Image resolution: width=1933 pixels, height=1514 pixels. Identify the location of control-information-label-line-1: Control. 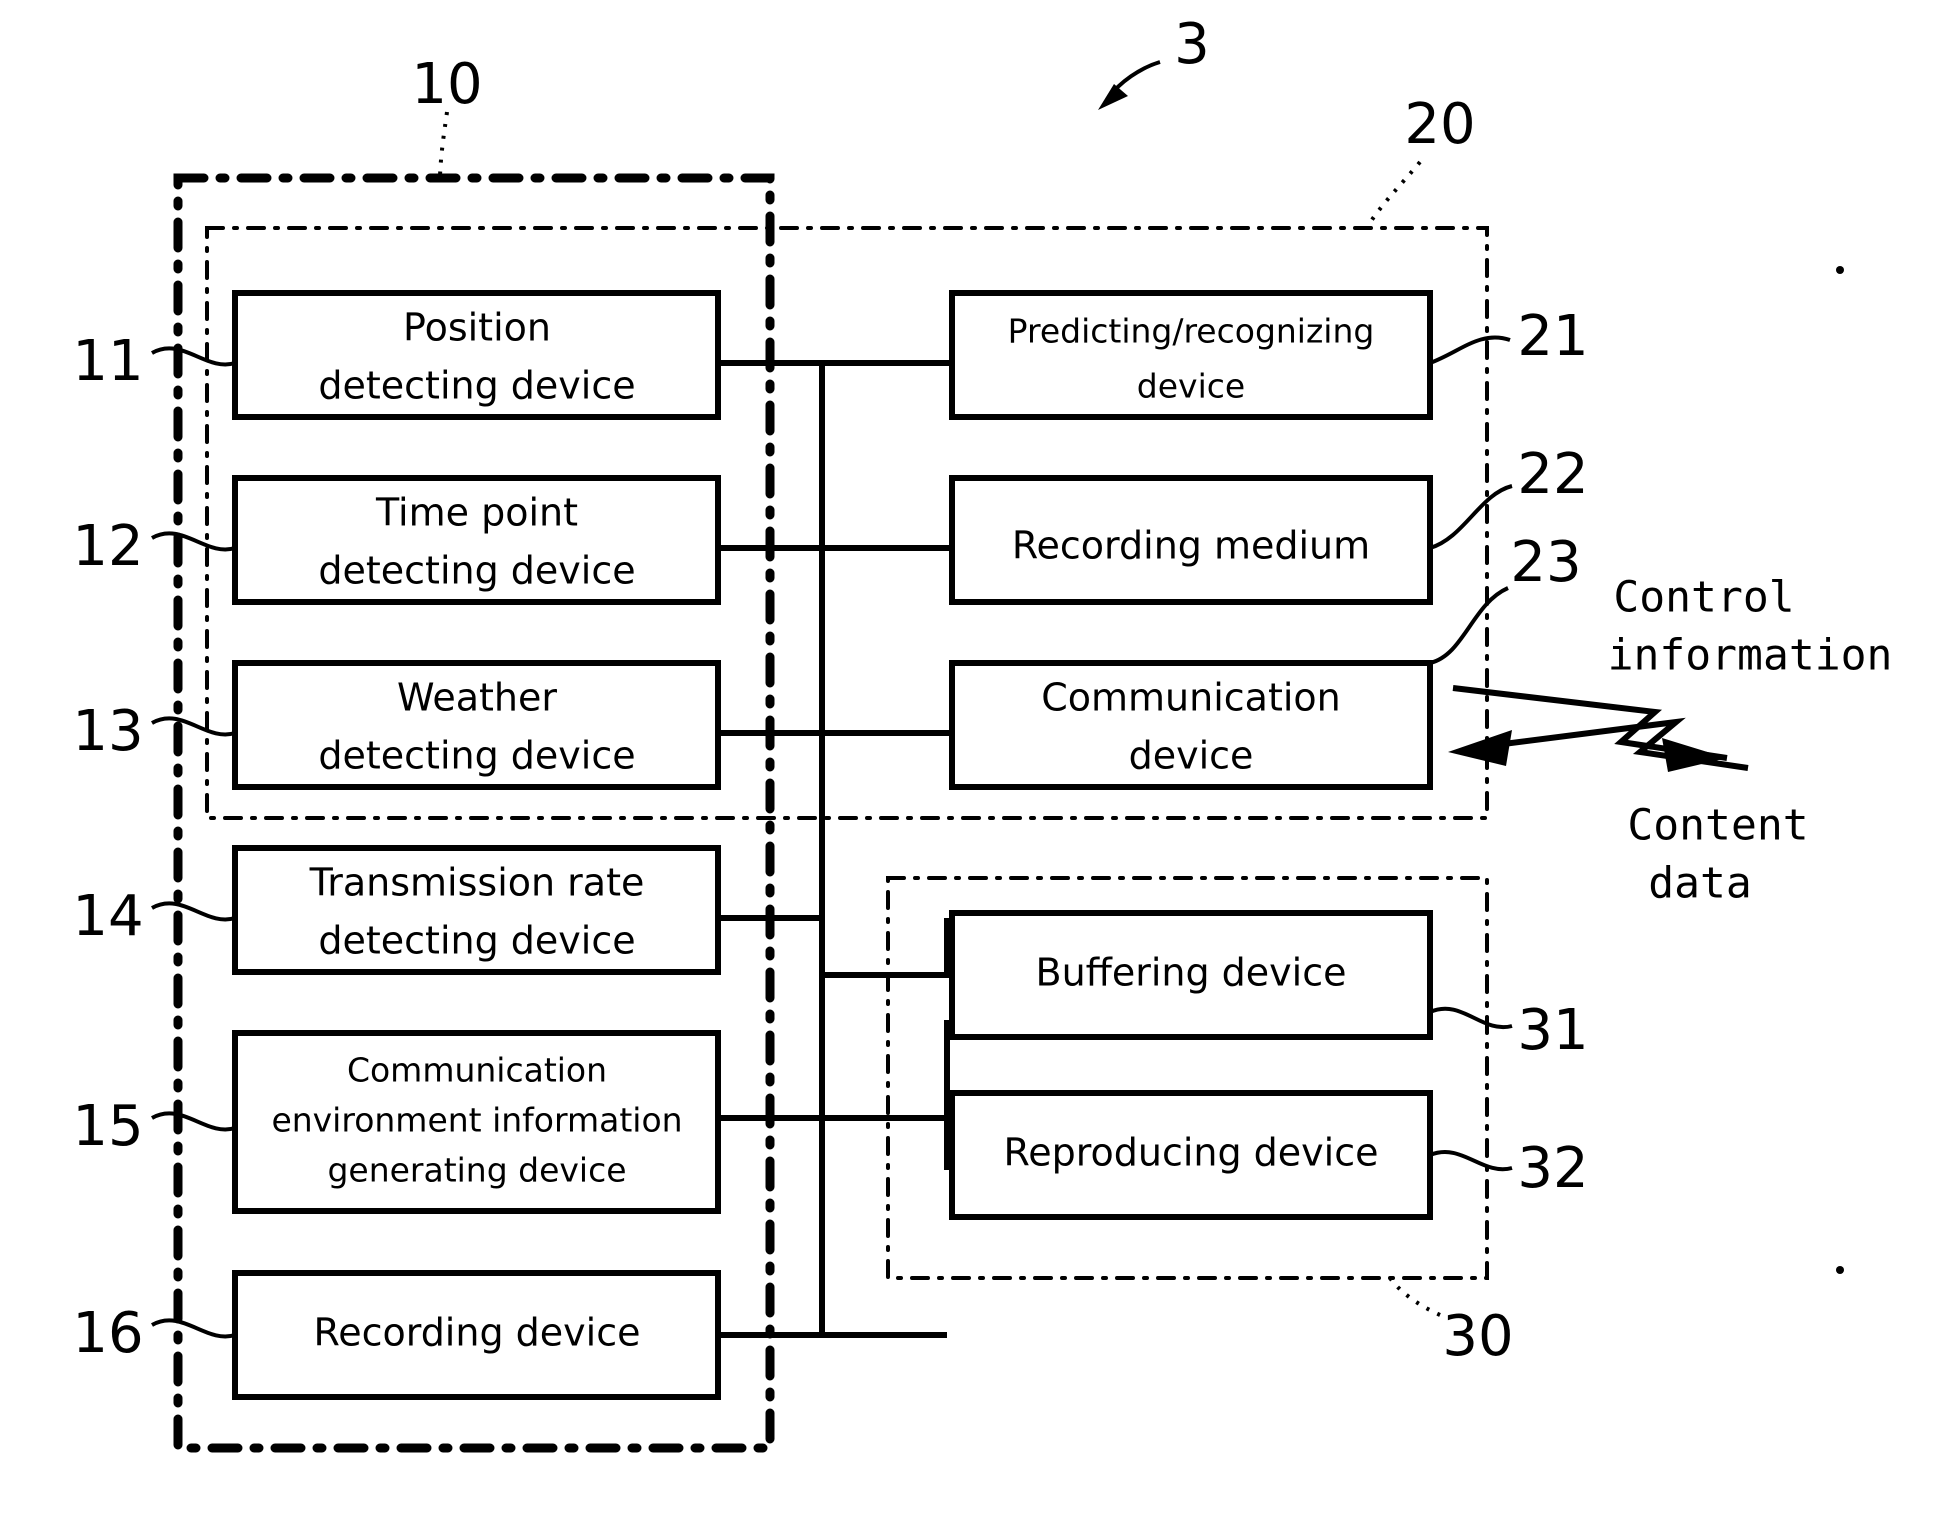
(1703, 598).